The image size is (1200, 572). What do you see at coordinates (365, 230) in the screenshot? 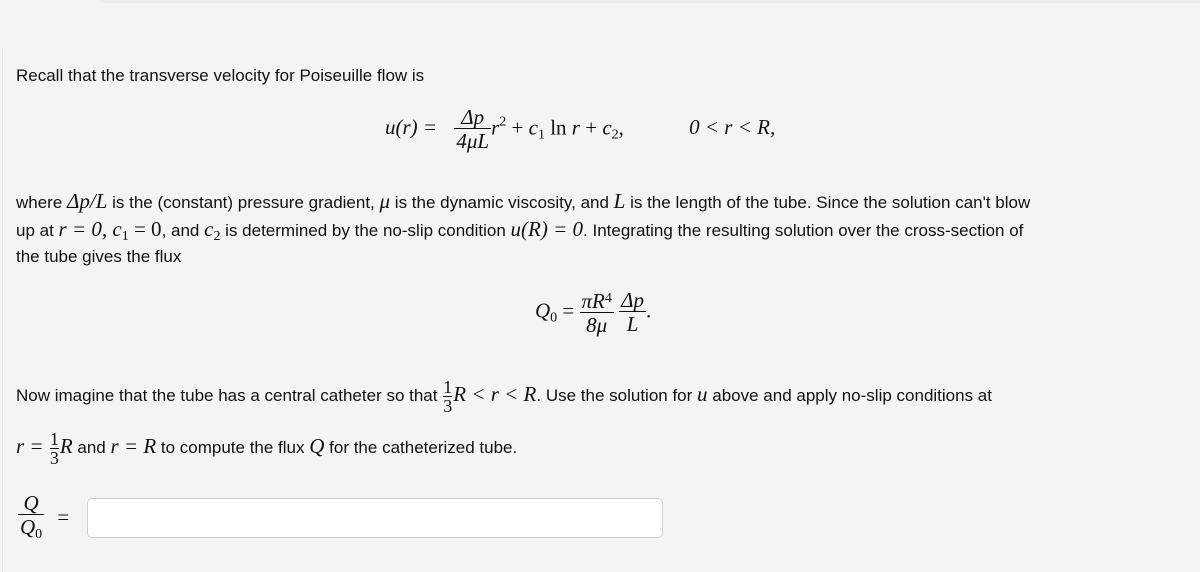
I see `text: is determined by the no-slip condition` at bounding box center [365, 230].